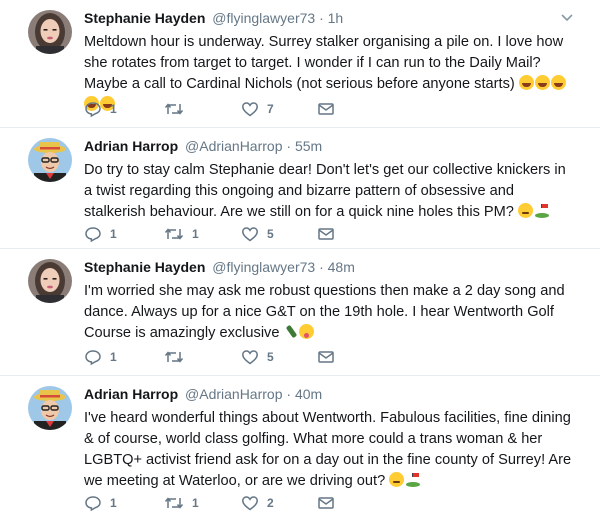 The height and width of the screenshot is (529, 600). I want to click on tweet-header: Adrian Harrop @AdrianHarrop · 40m, so click(203, 394).